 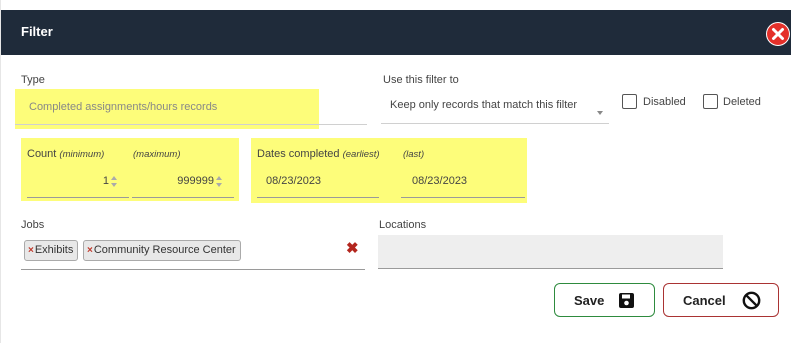 I want to click on count-max-label: (maximum), so click(x=157, y=154).